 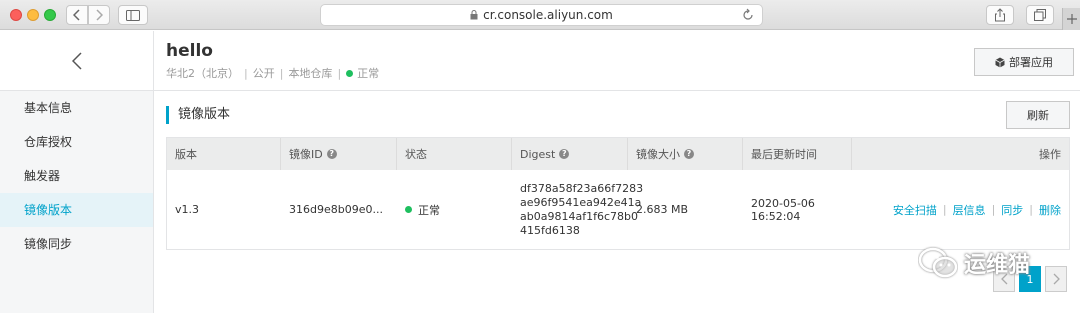 I want to click on browser-forward-button, so click(x=99, y=15).